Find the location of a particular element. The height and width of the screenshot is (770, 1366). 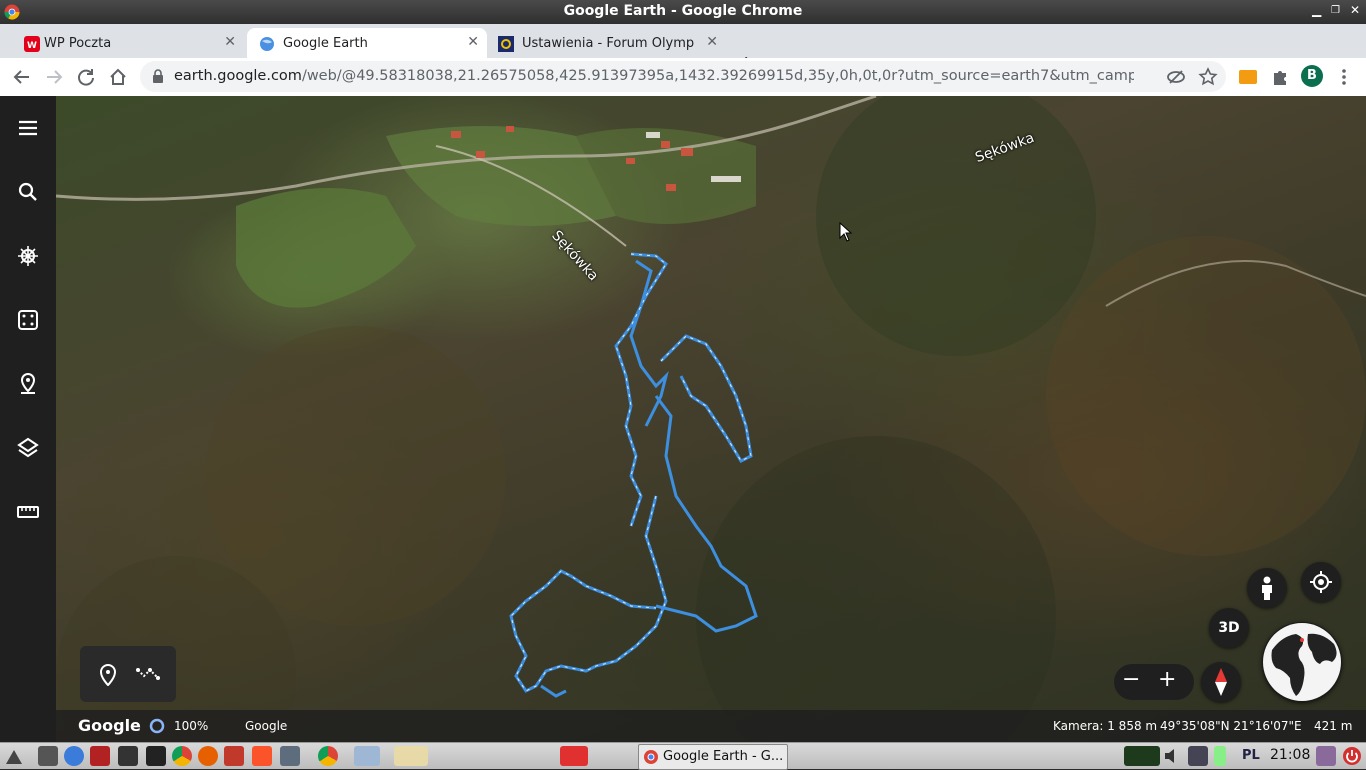

ship-wheel-icon is located at coordinates (28, 256).